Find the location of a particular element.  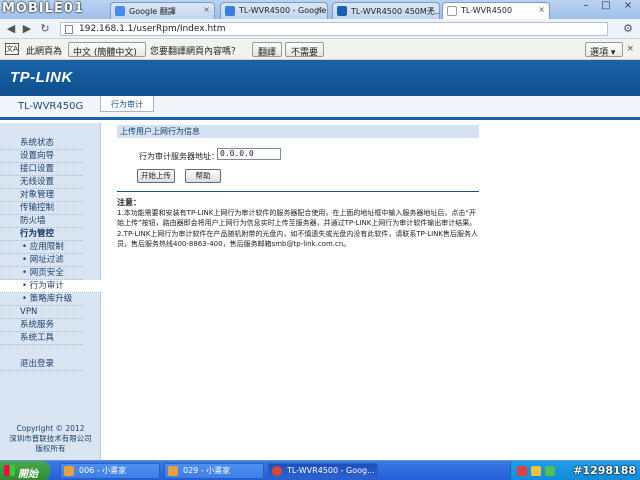

model-bar: TL-WVR450G 行为审计 is located at coordinates (320, 108).